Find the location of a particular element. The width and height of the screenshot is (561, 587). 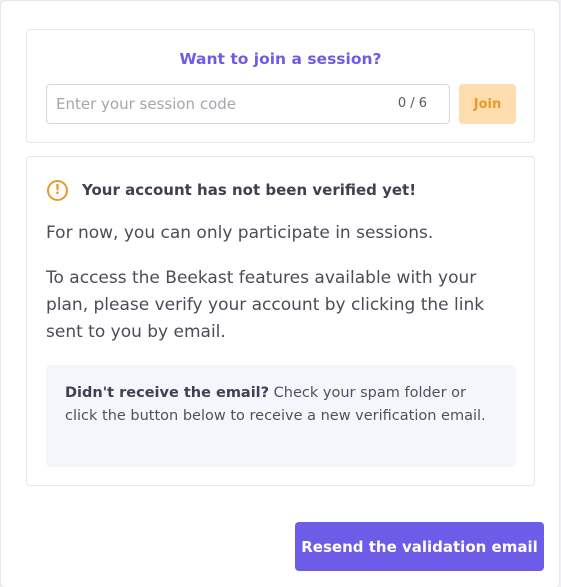

verification-warning-title: Your account has not been verified yet! is located at coordinates (249, 190).